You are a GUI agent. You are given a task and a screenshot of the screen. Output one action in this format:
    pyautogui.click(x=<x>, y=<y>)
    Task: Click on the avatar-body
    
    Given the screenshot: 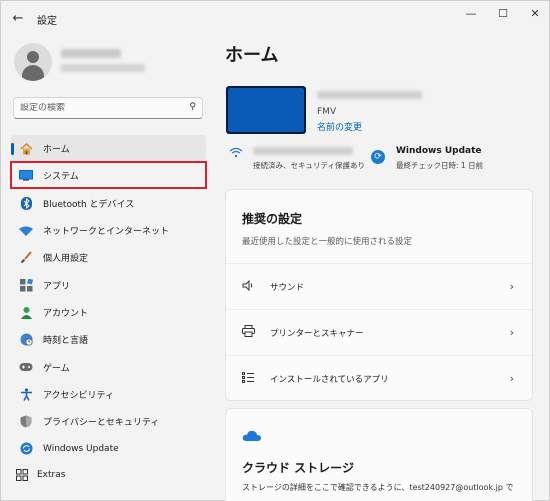 What is the action you would take?
    pyautogui.click(x=33, y=73)
    